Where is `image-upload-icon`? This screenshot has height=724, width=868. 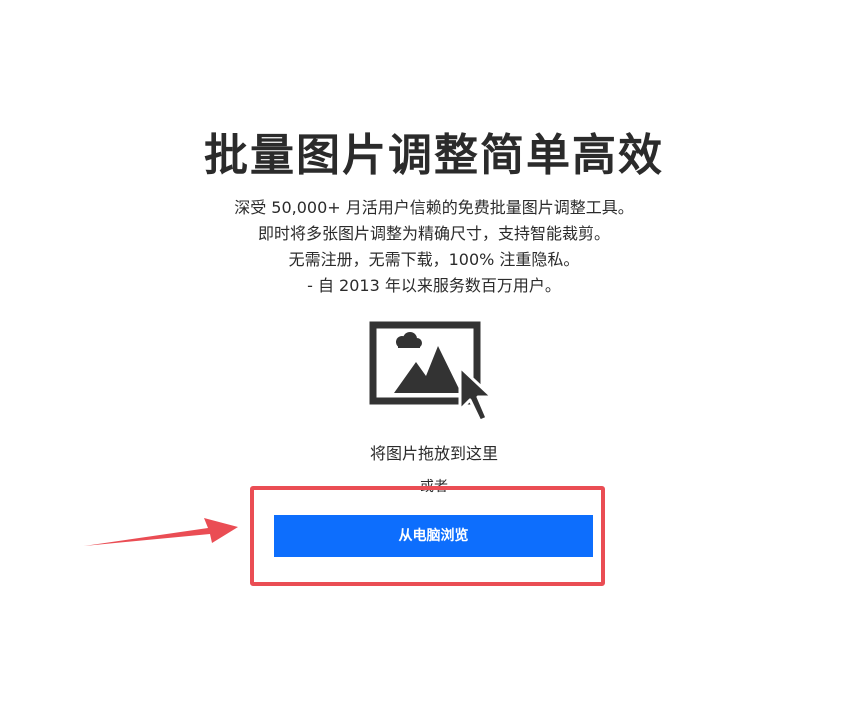
image-upload-icon is located at coordinates (431, 372).